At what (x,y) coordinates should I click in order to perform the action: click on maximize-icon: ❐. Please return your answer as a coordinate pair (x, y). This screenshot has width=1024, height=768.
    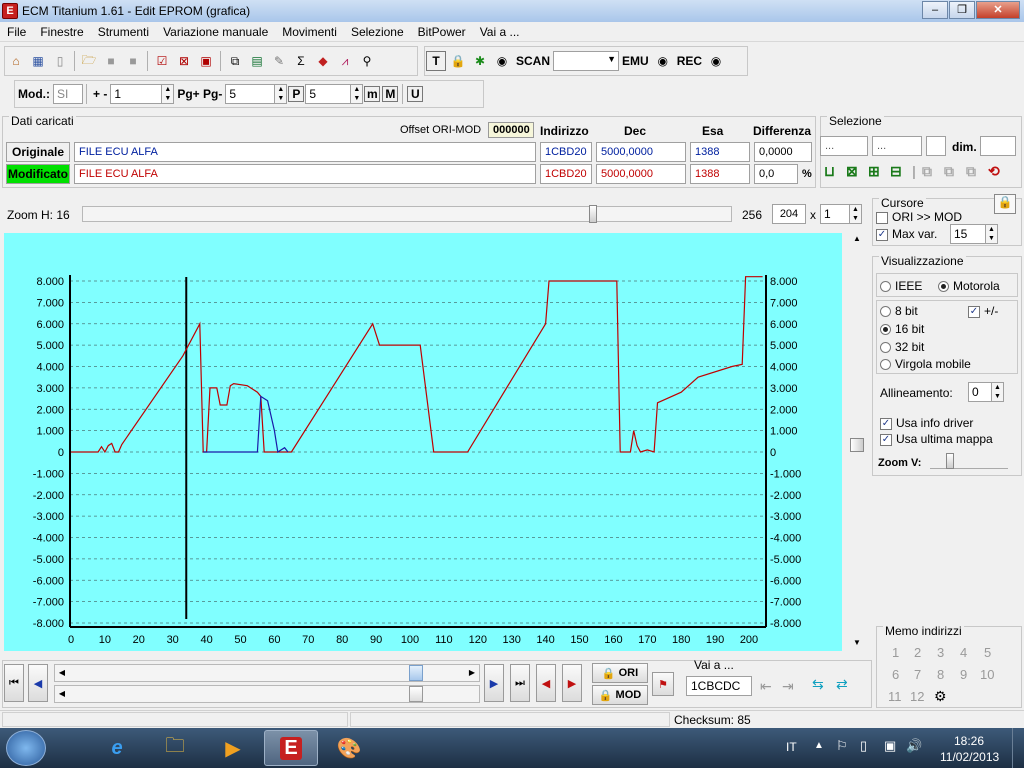
    Looking at the image, I should click on (962, 10).